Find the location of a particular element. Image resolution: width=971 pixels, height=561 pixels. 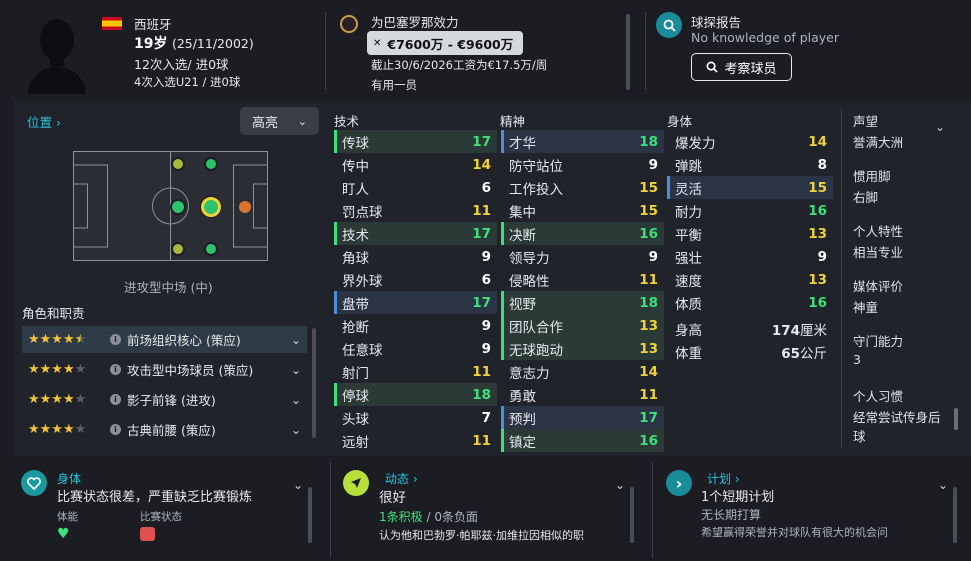

sidebar-scrollbar is located at coordinates (956, 419).